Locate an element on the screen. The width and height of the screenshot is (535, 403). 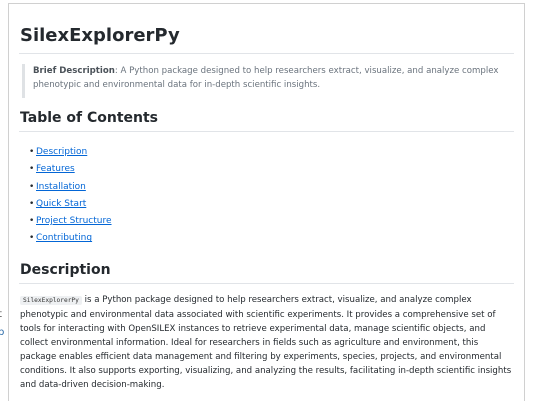
toc-item: • Features is located at coordinates (52, 169).